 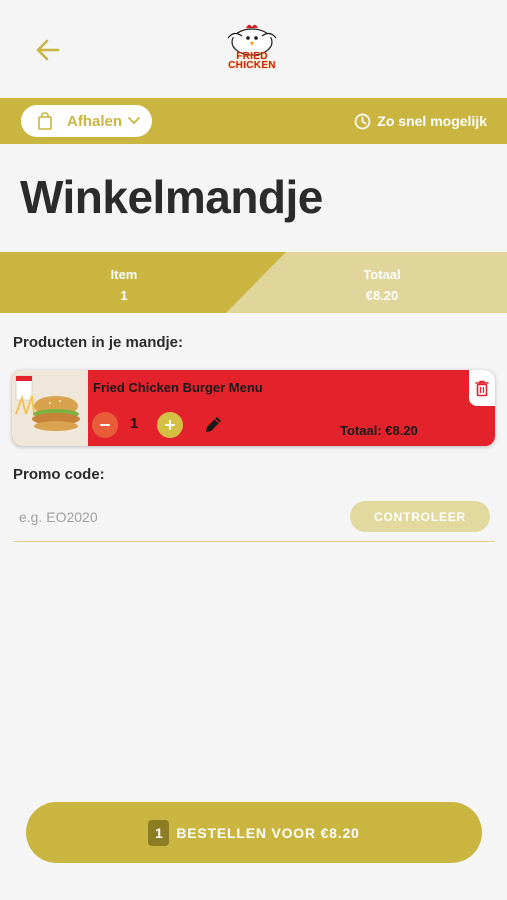 I want to click on decrease-quantity-button, so click(x=105, y=425).